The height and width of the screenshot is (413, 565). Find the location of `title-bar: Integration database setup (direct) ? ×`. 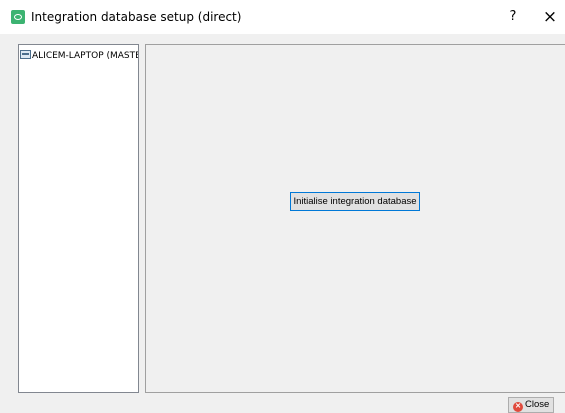

title-bar: Integration database setup (direct) ? × is located at coordinates (282, 17).